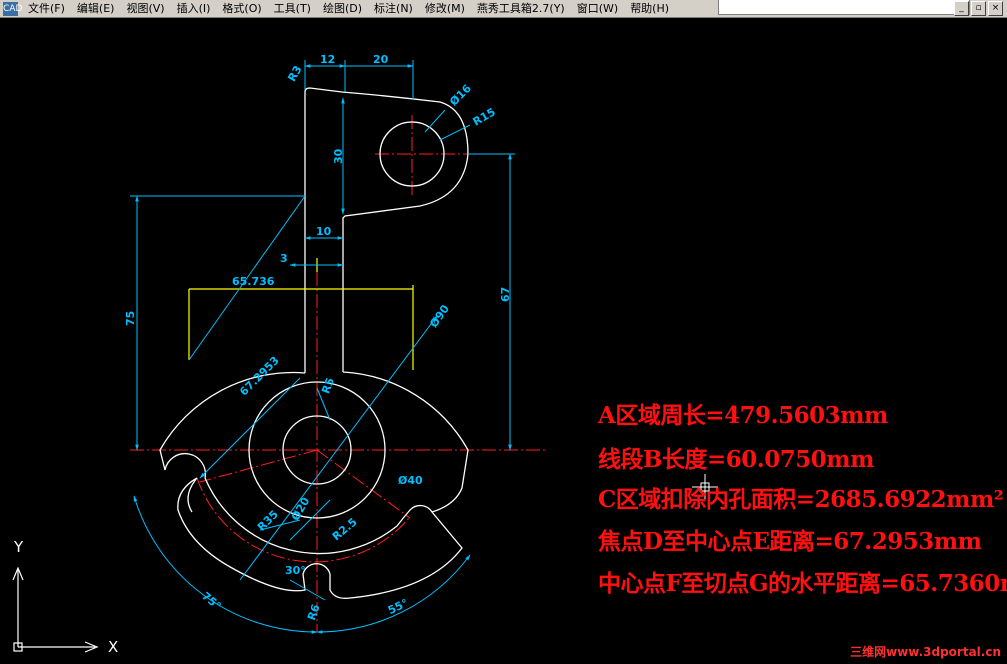 The image size is (1007, 664). Describe the element at coordinates (736, 459) in the screenshot. I see `annotation-b-length: 线段B长度=60.0750mm` at that location.